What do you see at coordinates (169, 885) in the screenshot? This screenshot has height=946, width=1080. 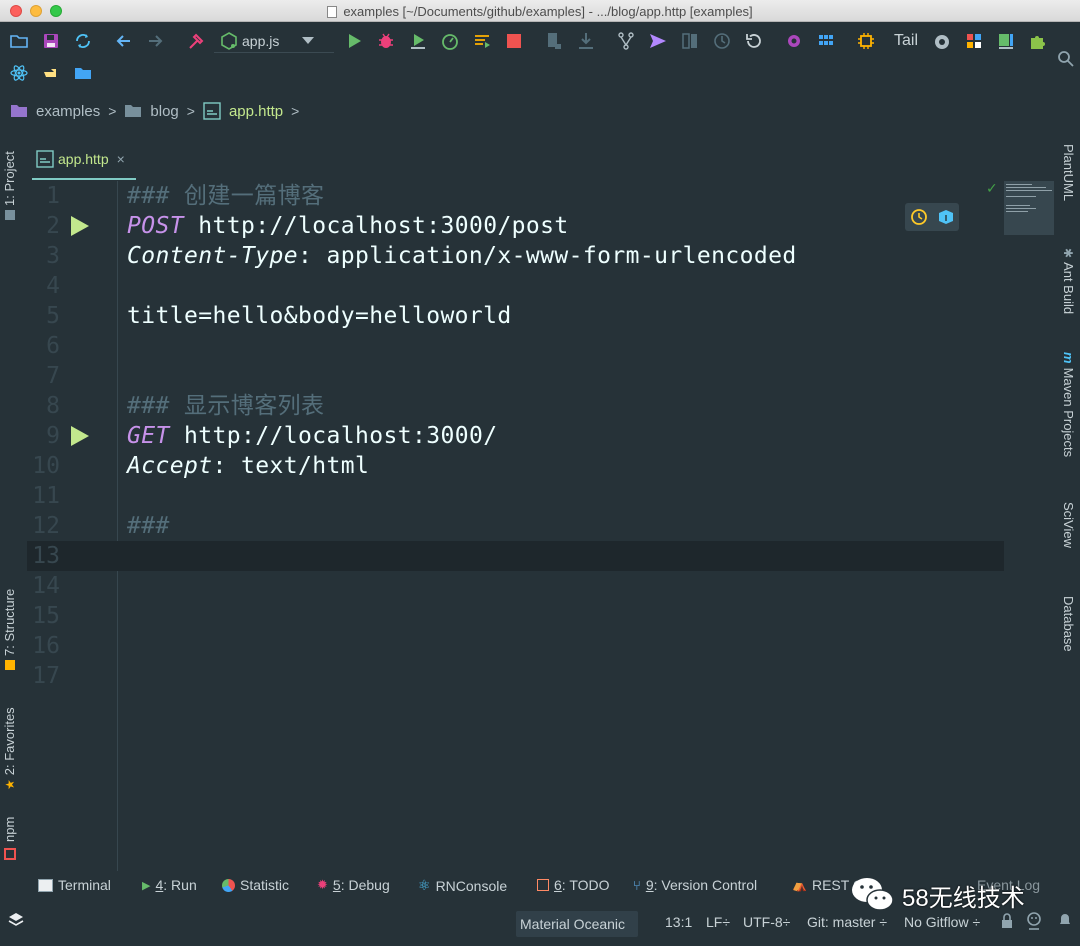 I see `tool-run: ▶ 4: Run` at bounding box center [169, 885].